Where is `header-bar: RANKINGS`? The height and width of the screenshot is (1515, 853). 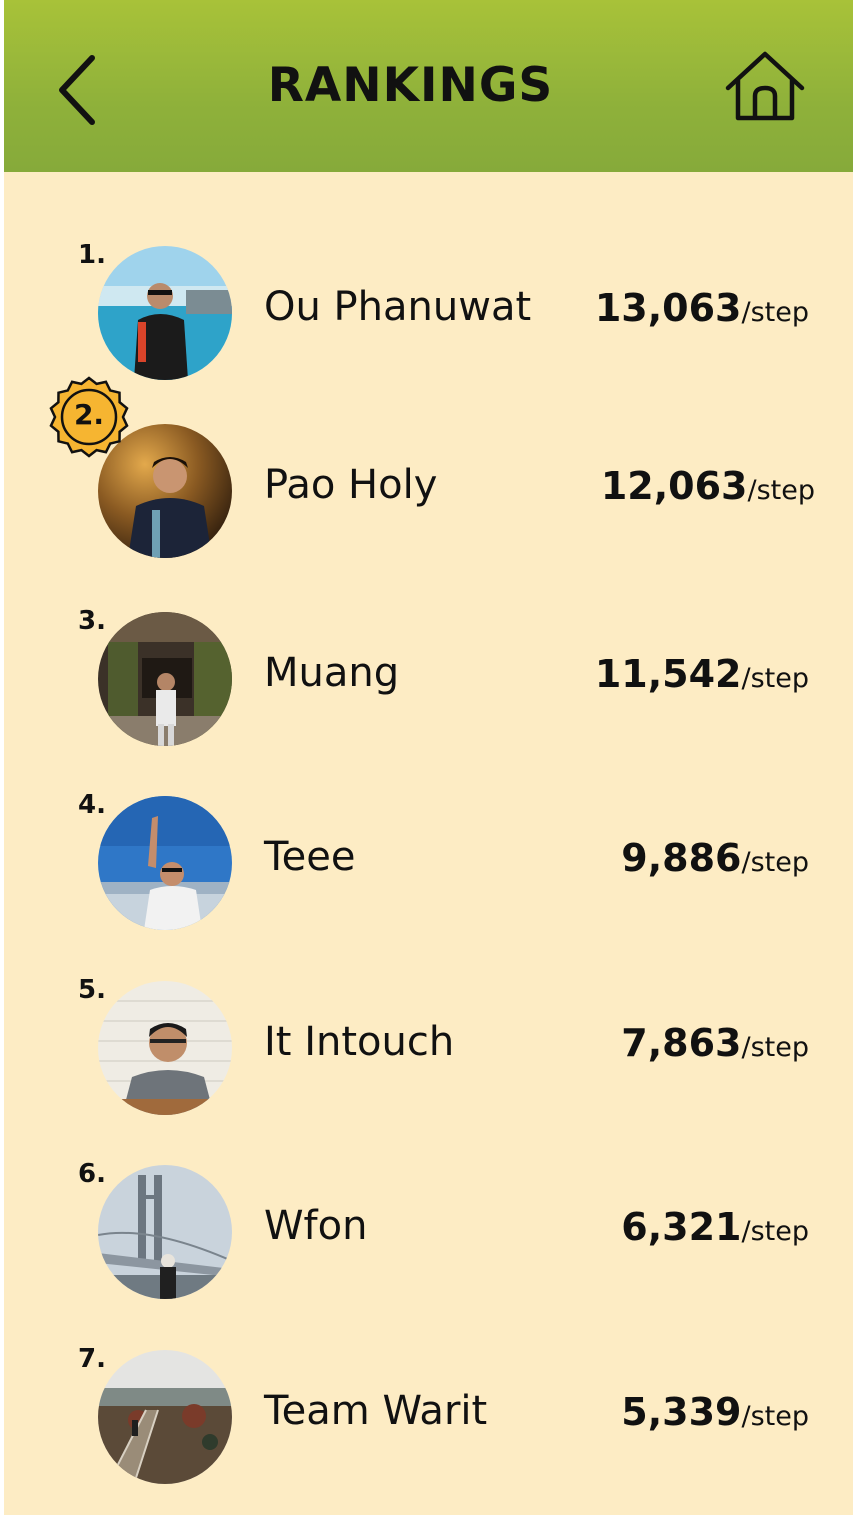
header-bar: RANKINGS is located at coordinates (428, 86).